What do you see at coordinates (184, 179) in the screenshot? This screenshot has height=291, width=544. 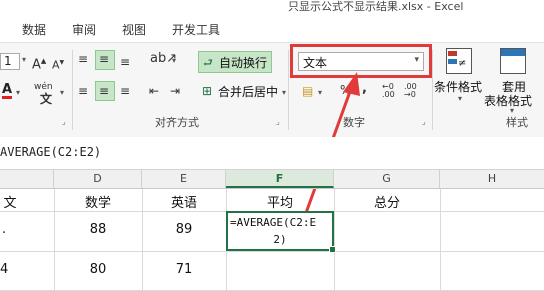 I see `column-header-e: E` at bounding box center [184, 179].